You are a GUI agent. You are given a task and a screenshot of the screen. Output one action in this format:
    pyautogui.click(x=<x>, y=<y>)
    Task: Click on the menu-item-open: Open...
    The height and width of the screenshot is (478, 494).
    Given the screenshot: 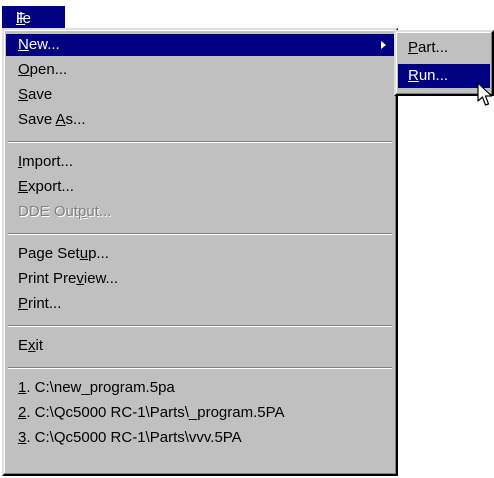 What is the action you would take?
    pyautogui.click(x=200, y=70)
    